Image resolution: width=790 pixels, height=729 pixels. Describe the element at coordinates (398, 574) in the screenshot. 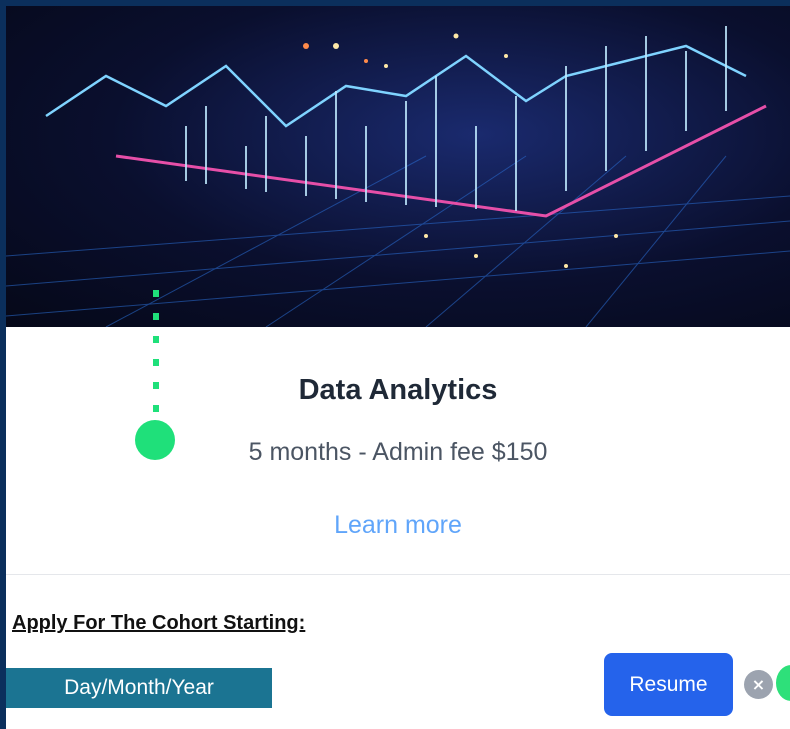

I see `divider` at that location.